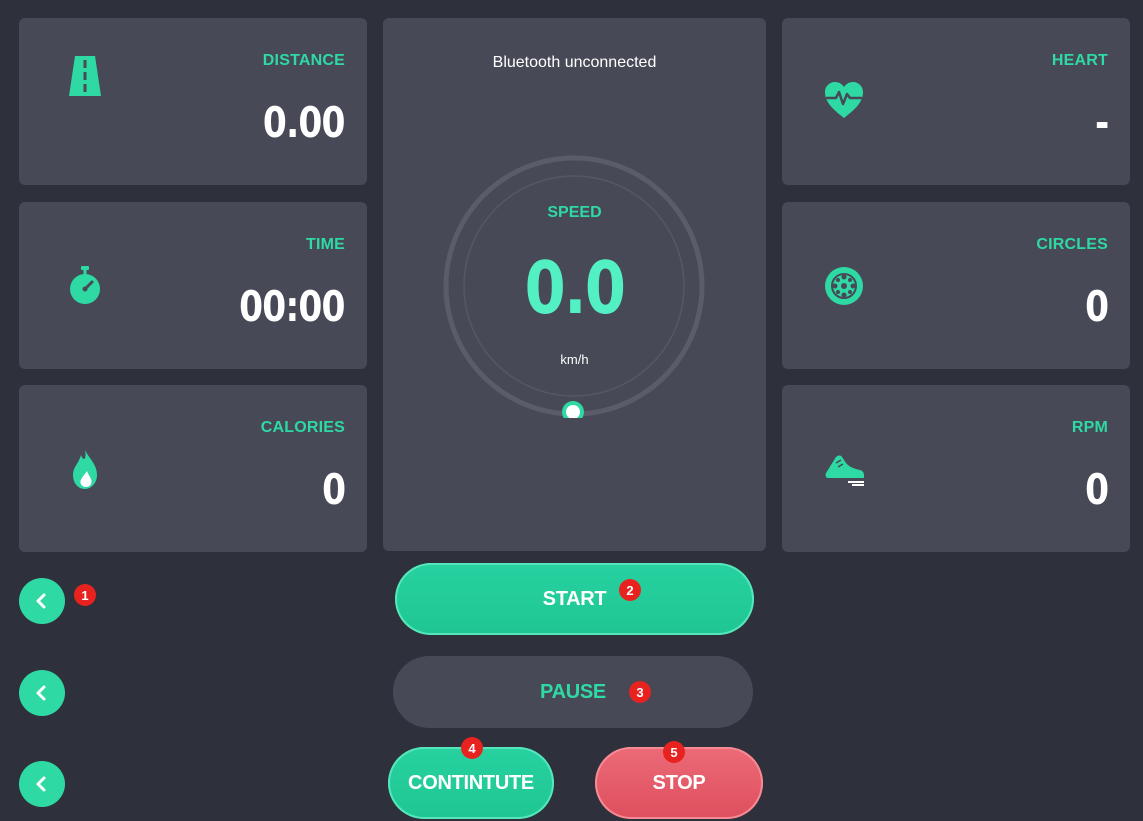 This screenshot has height=821, width=1143. I want to click on calories-card: CALORIES 0, so click(193, 468).